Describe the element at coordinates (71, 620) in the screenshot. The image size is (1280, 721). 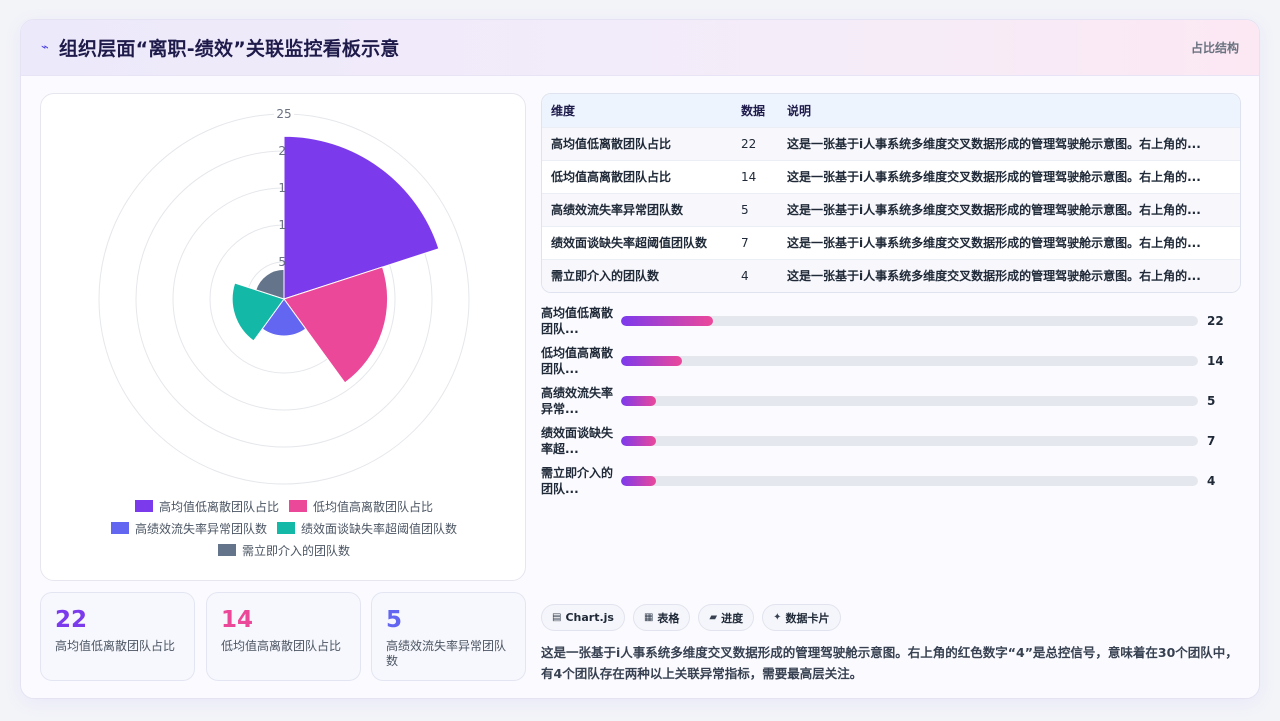
I see `stat-value: 22` at that location.